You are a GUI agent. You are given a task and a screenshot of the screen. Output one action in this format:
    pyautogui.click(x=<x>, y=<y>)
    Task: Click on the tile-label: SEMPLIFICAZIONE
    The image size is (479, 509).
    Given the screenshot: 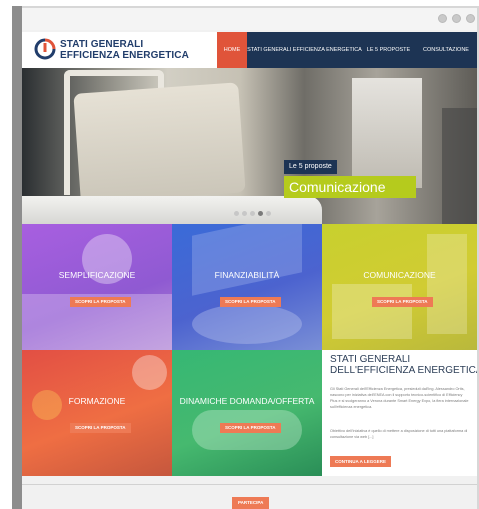 What is the action you would take?
    pyautogui.click(x=97, y=275)
    